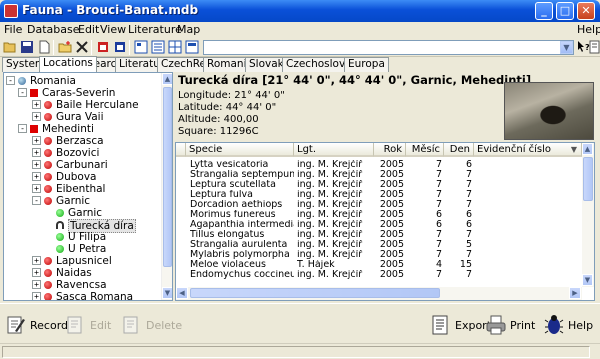 The height and width of the screenshot is (359, 600). What do you see at coordinates (380, 235) in the screenshot?
I see `table-row: Tillus elongatus ing. M. Krejčíř 2005 7 7` at bounding box center [380, 235].